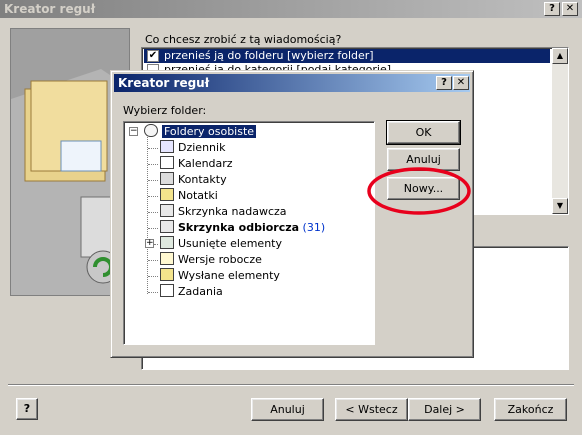 The height and width of the screenshot is (435, 582). I want to click on tree-collapse-toggle: −, so click(133, 131).